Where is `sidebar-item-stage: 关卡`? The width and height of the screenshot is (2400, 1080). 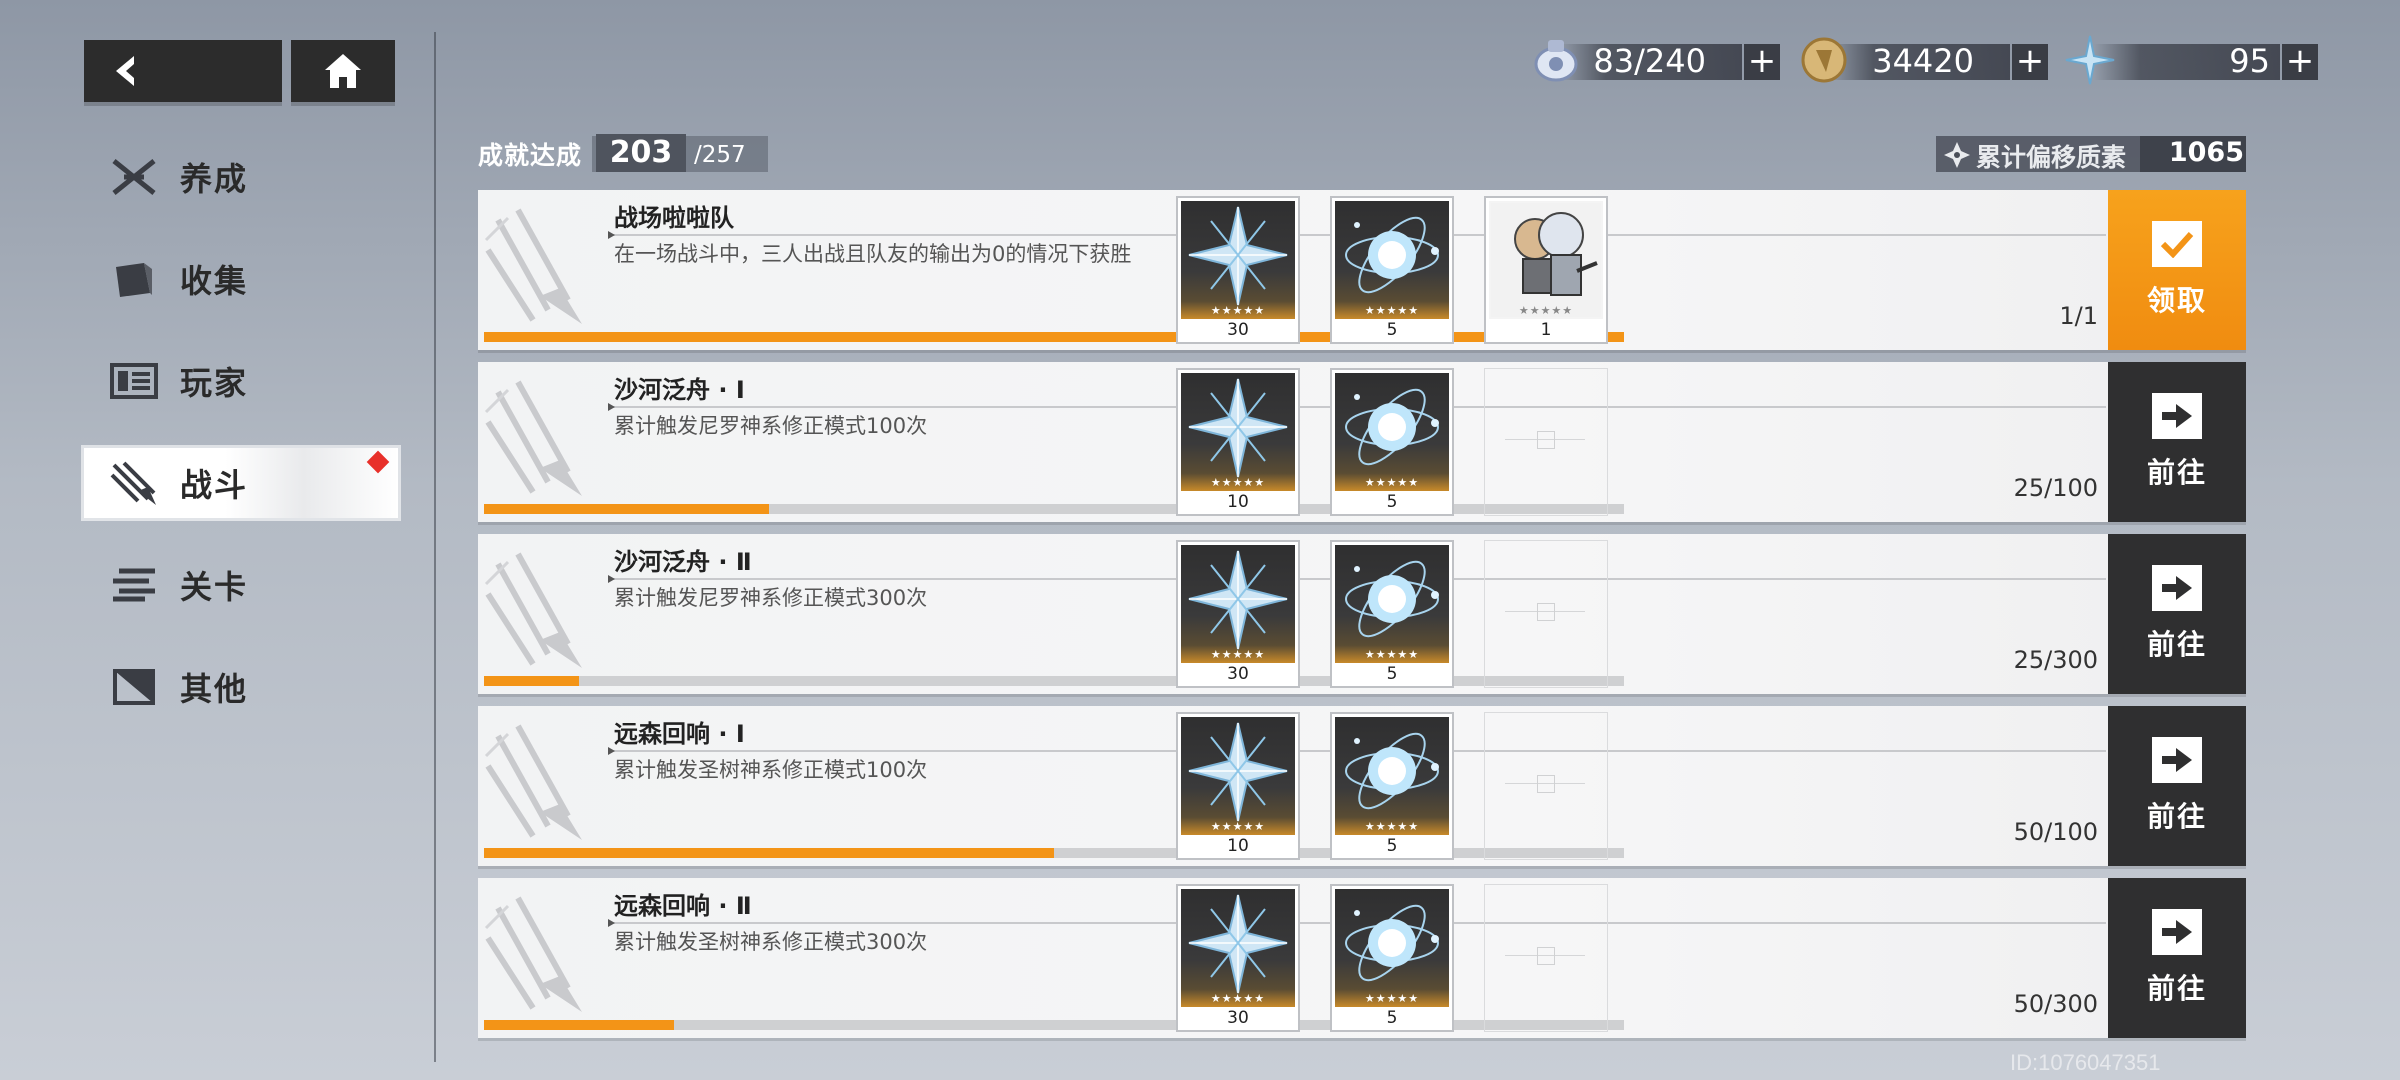 sidebar-item-stage: 关卡 is located at coordinates (241, 585).